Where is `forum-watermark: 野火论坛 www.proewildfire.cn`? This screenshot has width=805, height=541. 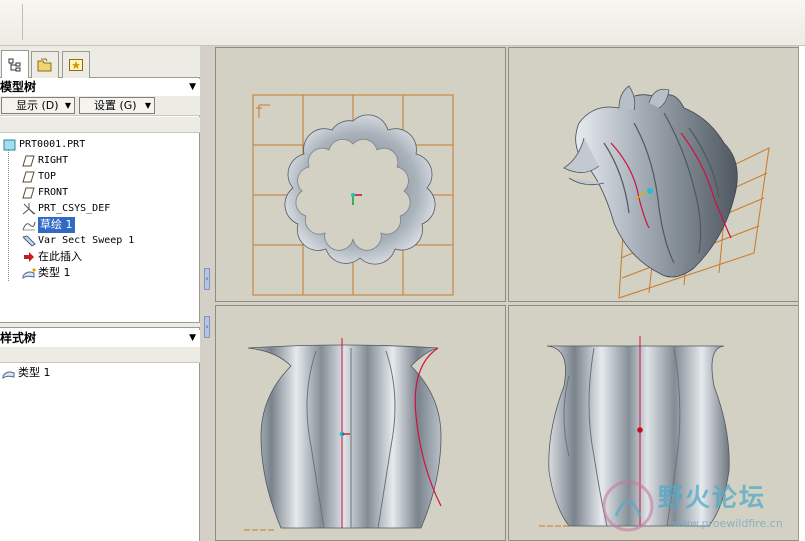 forum-watermark: 野火论坛 www.proewildfire.cn is located at coordinates (699, 505).